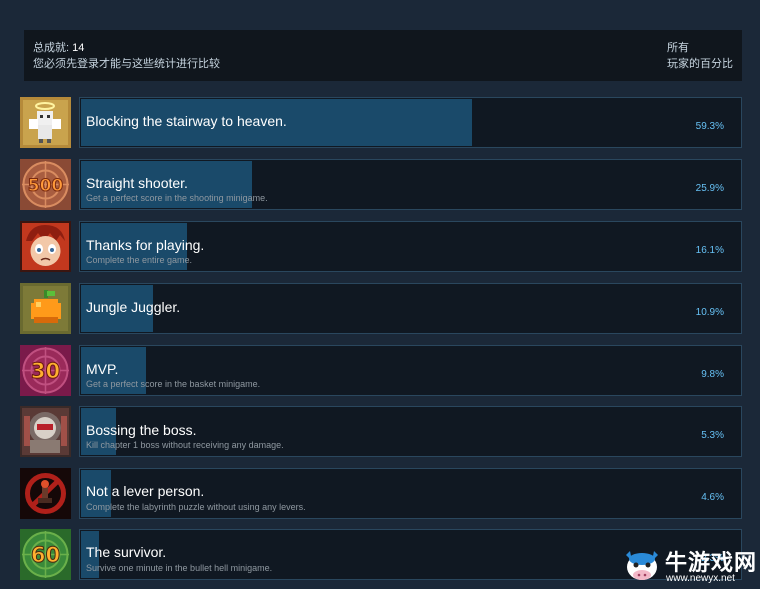 This screenshot has height=589, width=760. I want to click on achievement-percent: 59.3%, so click(709, 126).